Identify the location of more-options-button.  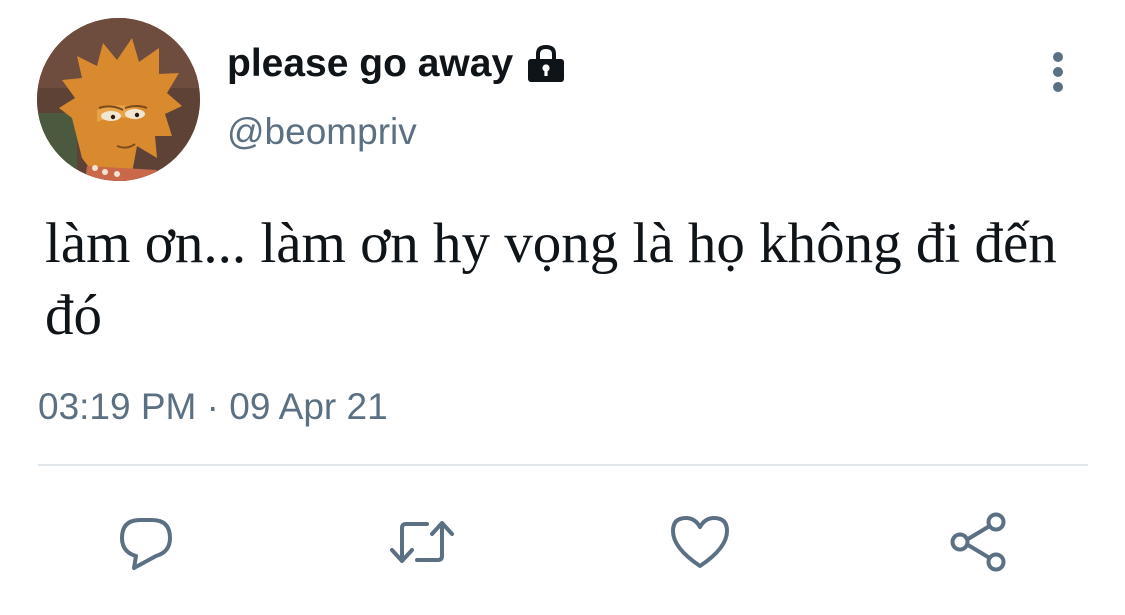
(1058, 72).